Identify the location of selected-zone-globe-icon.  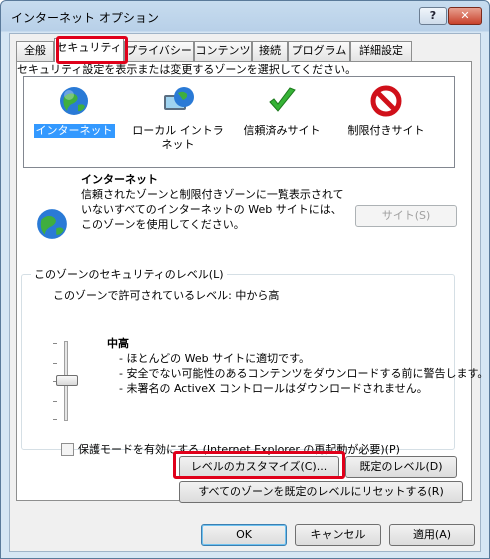
(52, 225).